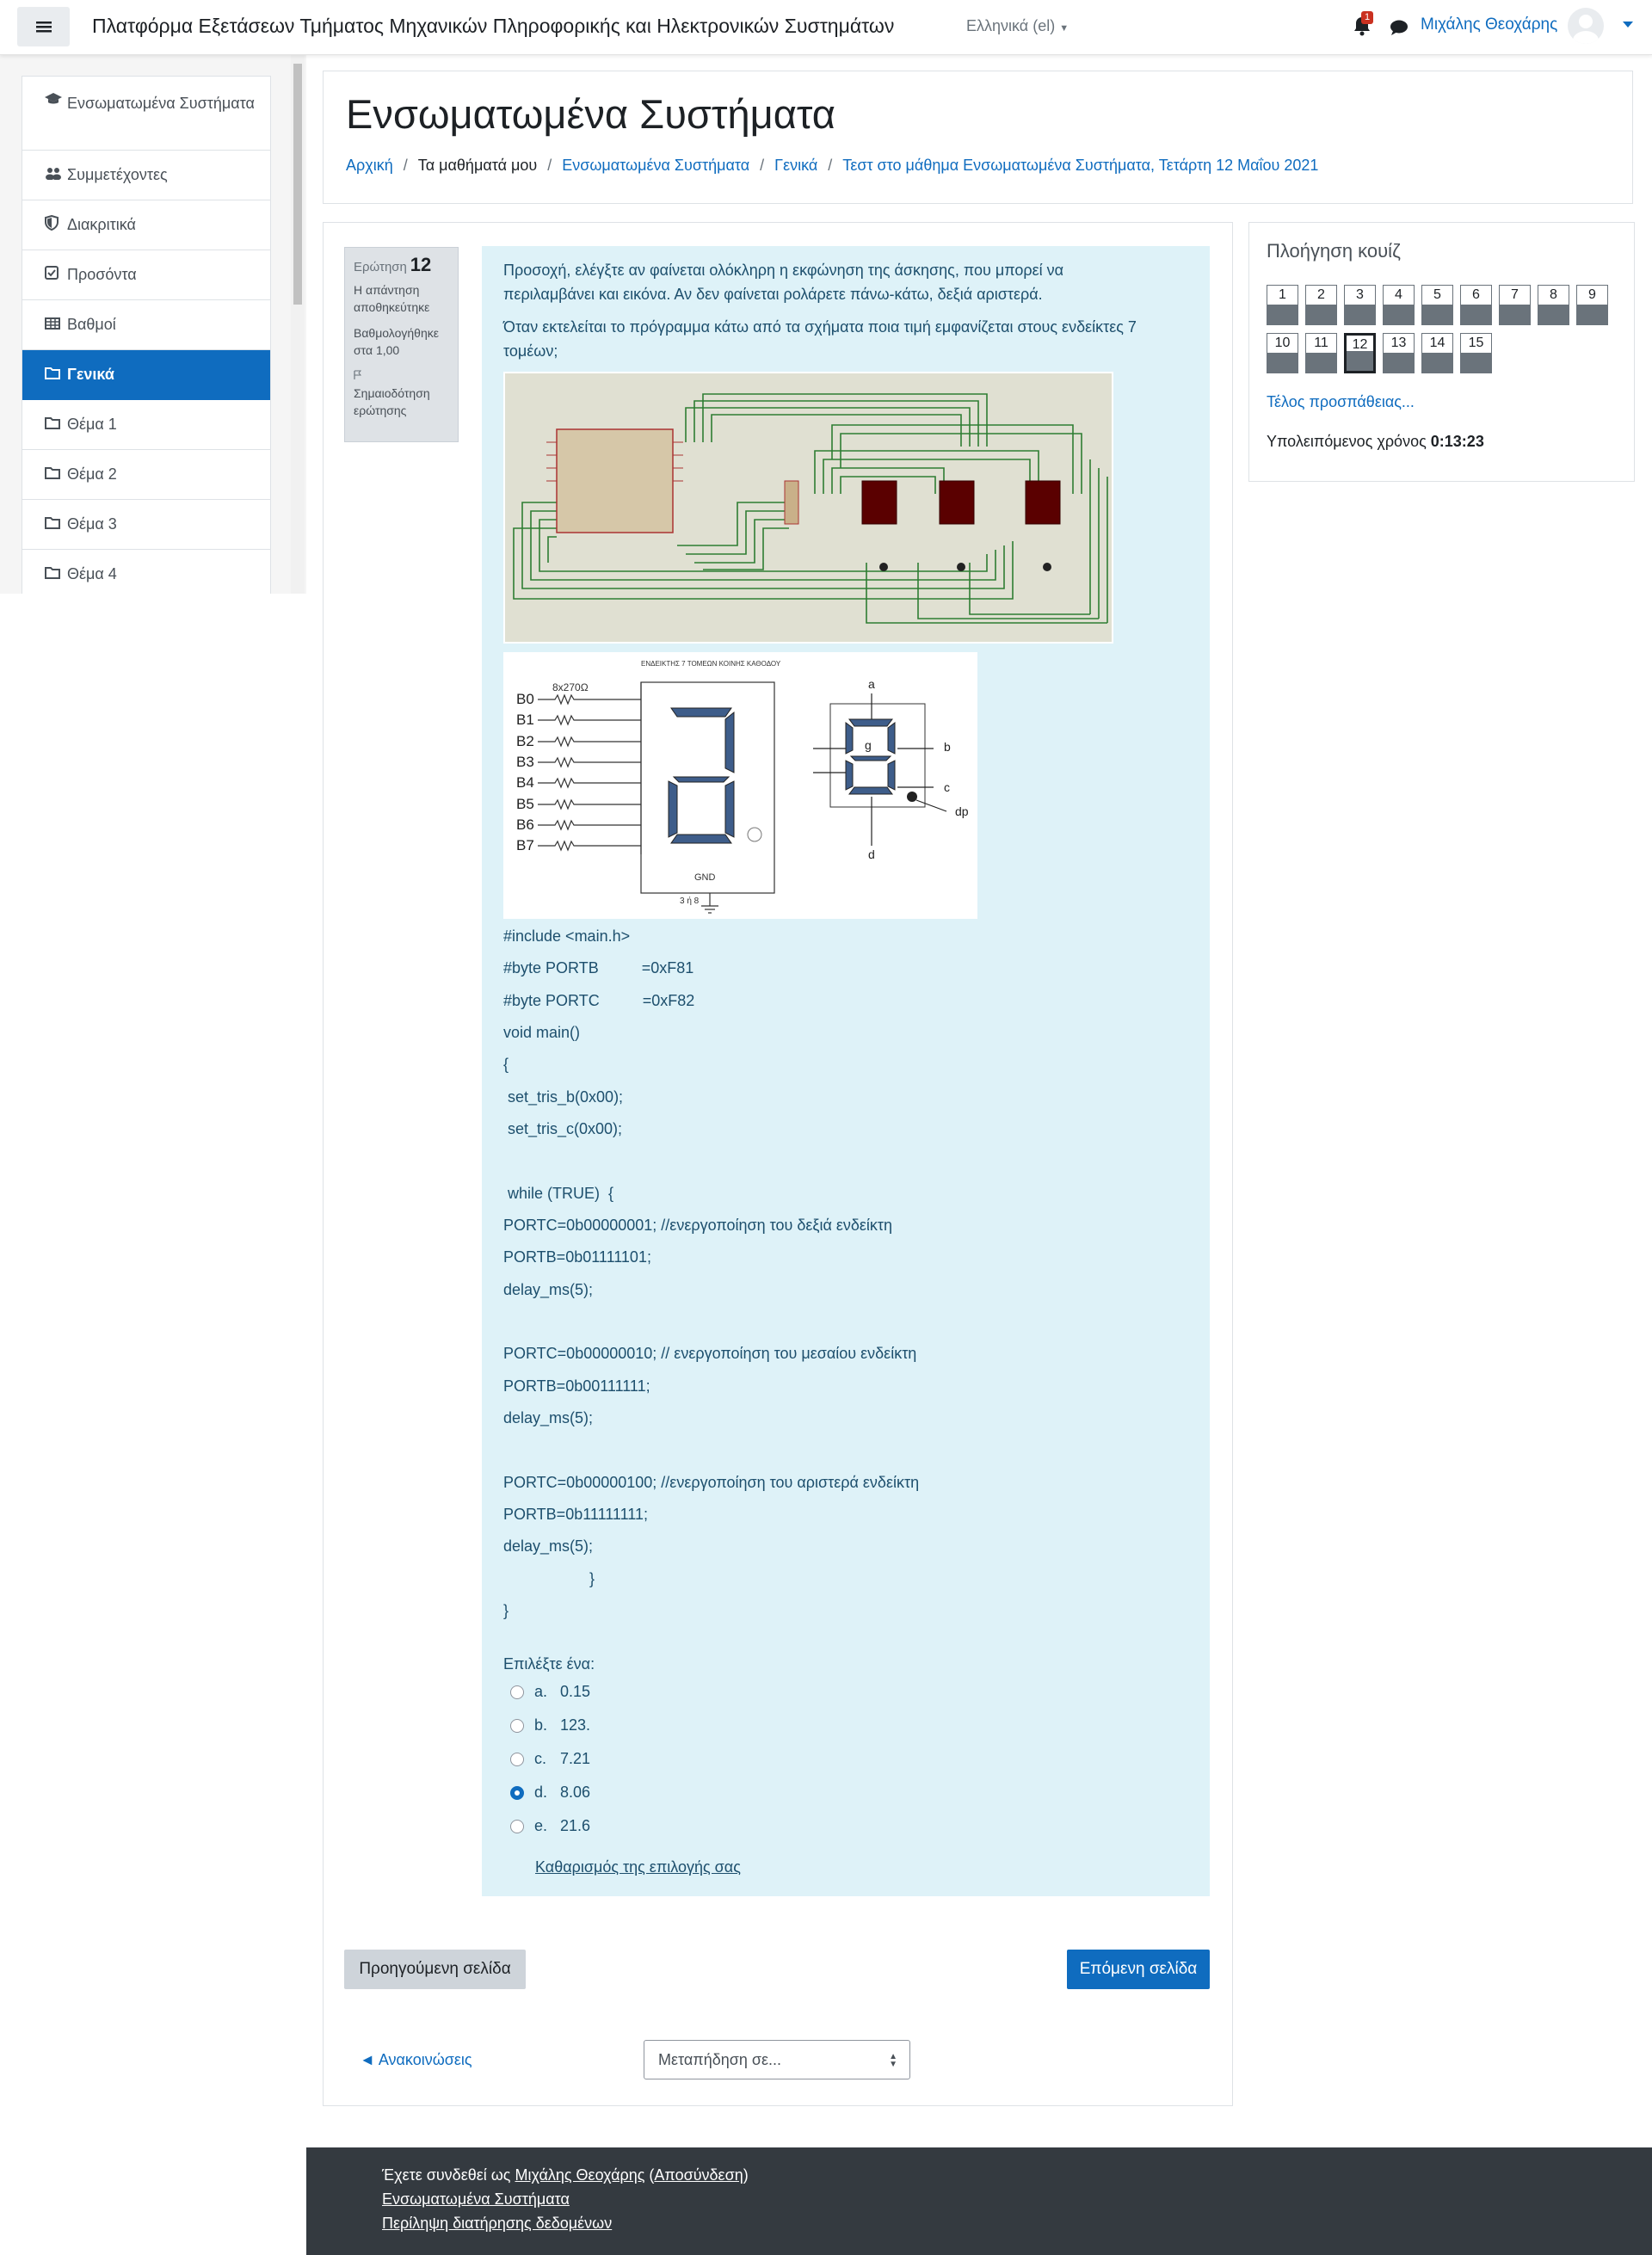 This screenshot has width=1652, height=2255. I want to click on answer-option-a: a. 0.15, so click(550, 1692).